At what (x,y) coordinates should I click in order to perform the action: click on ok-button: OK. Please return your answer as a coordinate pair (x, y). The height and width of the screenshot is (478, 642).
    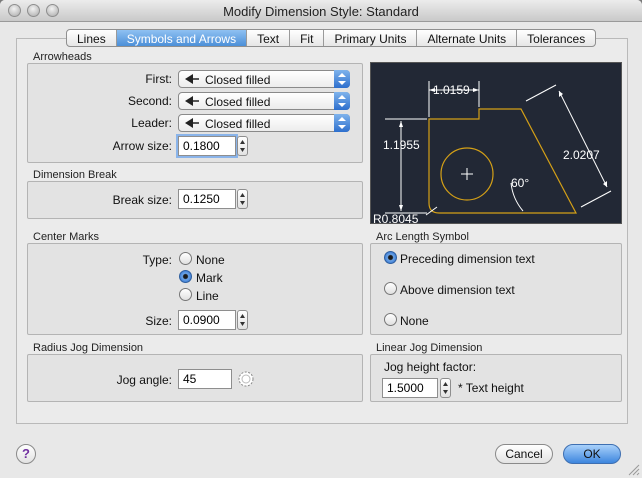
    Looking at the image, I should click on (592, 454).